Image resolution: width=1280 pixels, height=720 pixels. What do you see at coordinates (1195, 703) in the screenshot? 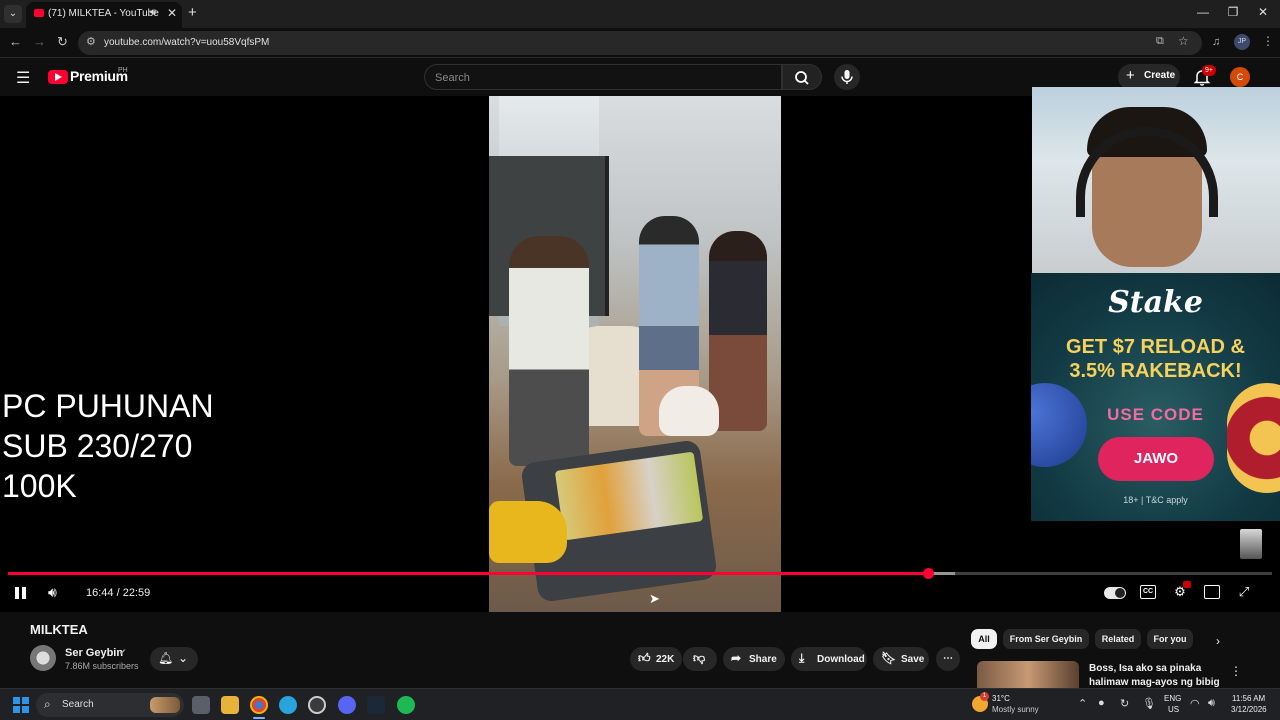
I see `wifi-icon: ◠` at bounding box center [1195, 703].